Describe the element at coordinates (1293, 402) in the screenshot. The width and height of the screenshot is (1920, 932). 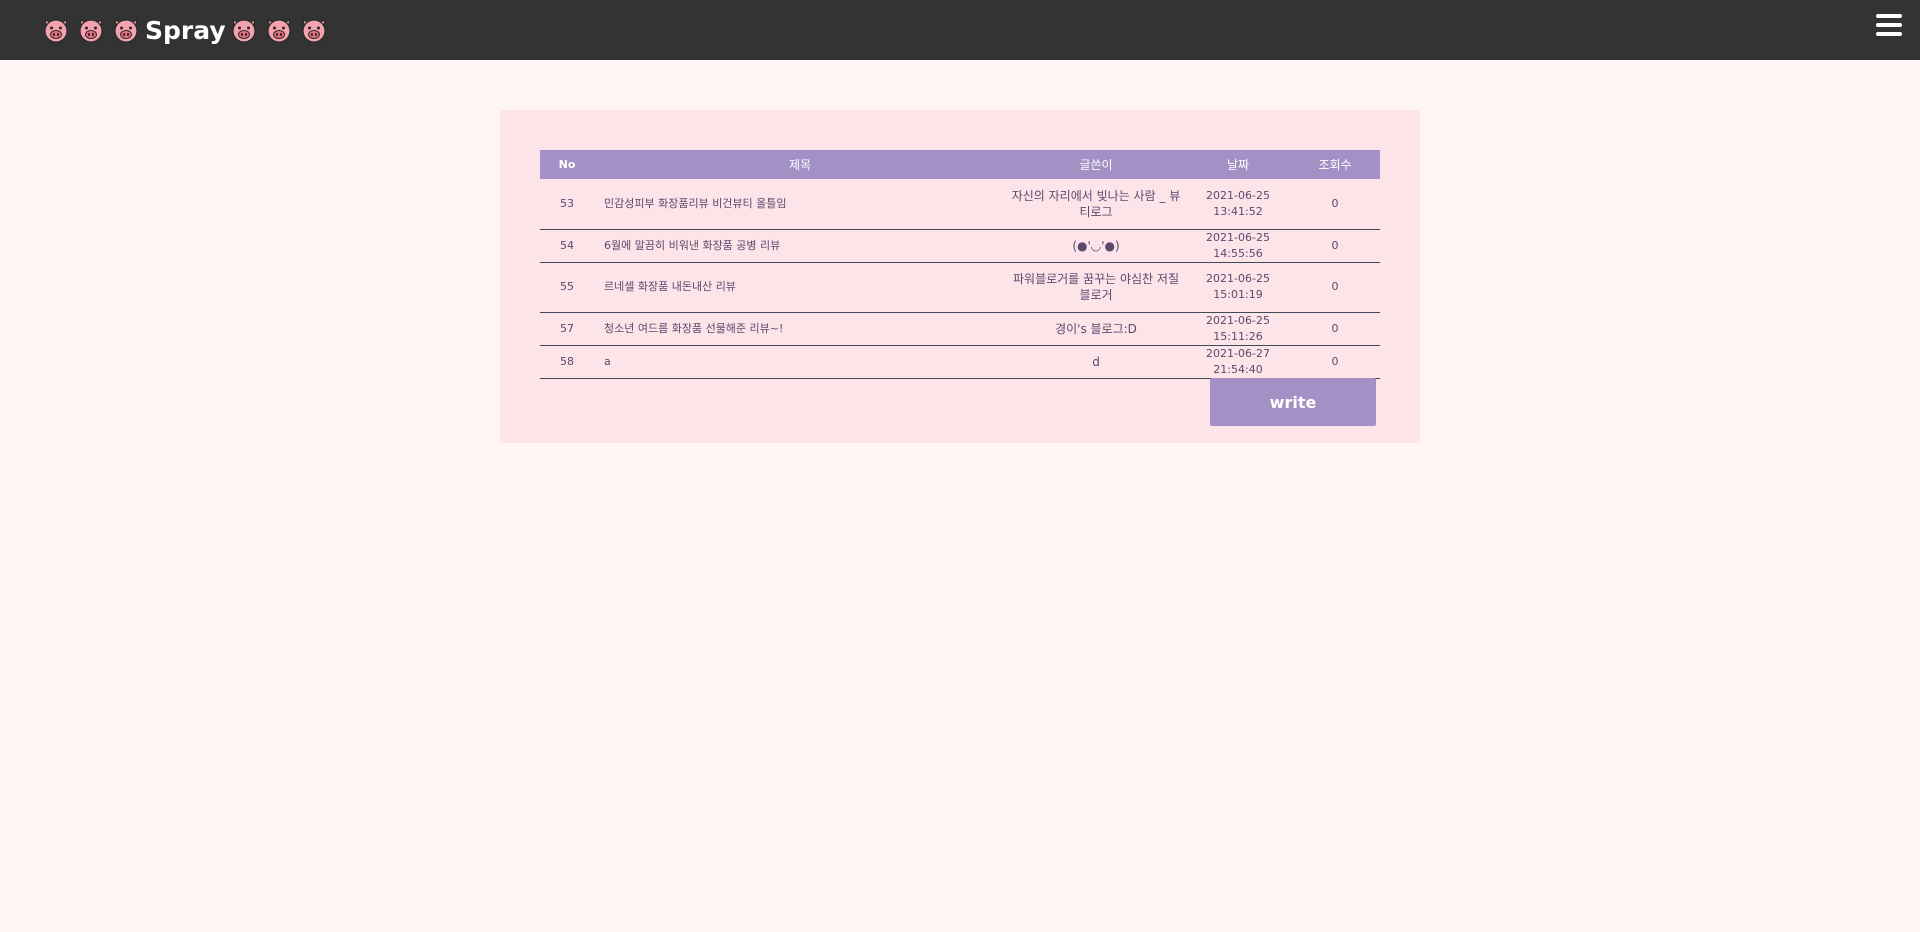
I see `write-button: write` at that location.